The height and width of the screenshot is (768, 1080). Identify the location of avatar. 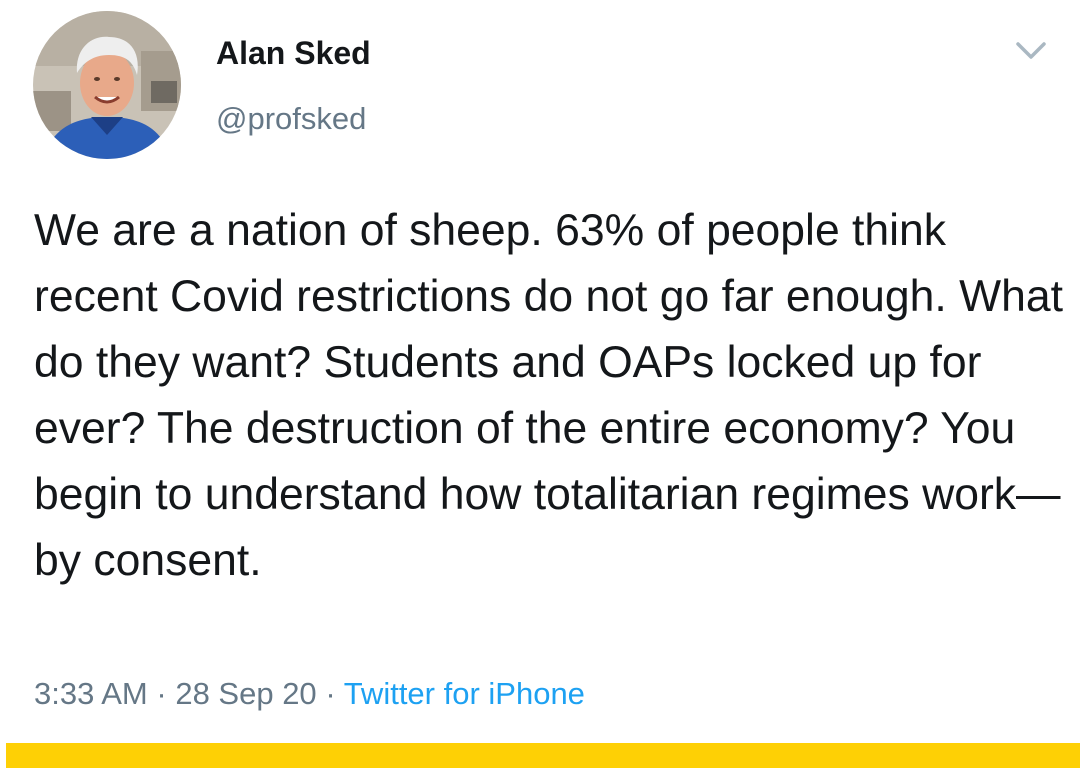
(107, 85).